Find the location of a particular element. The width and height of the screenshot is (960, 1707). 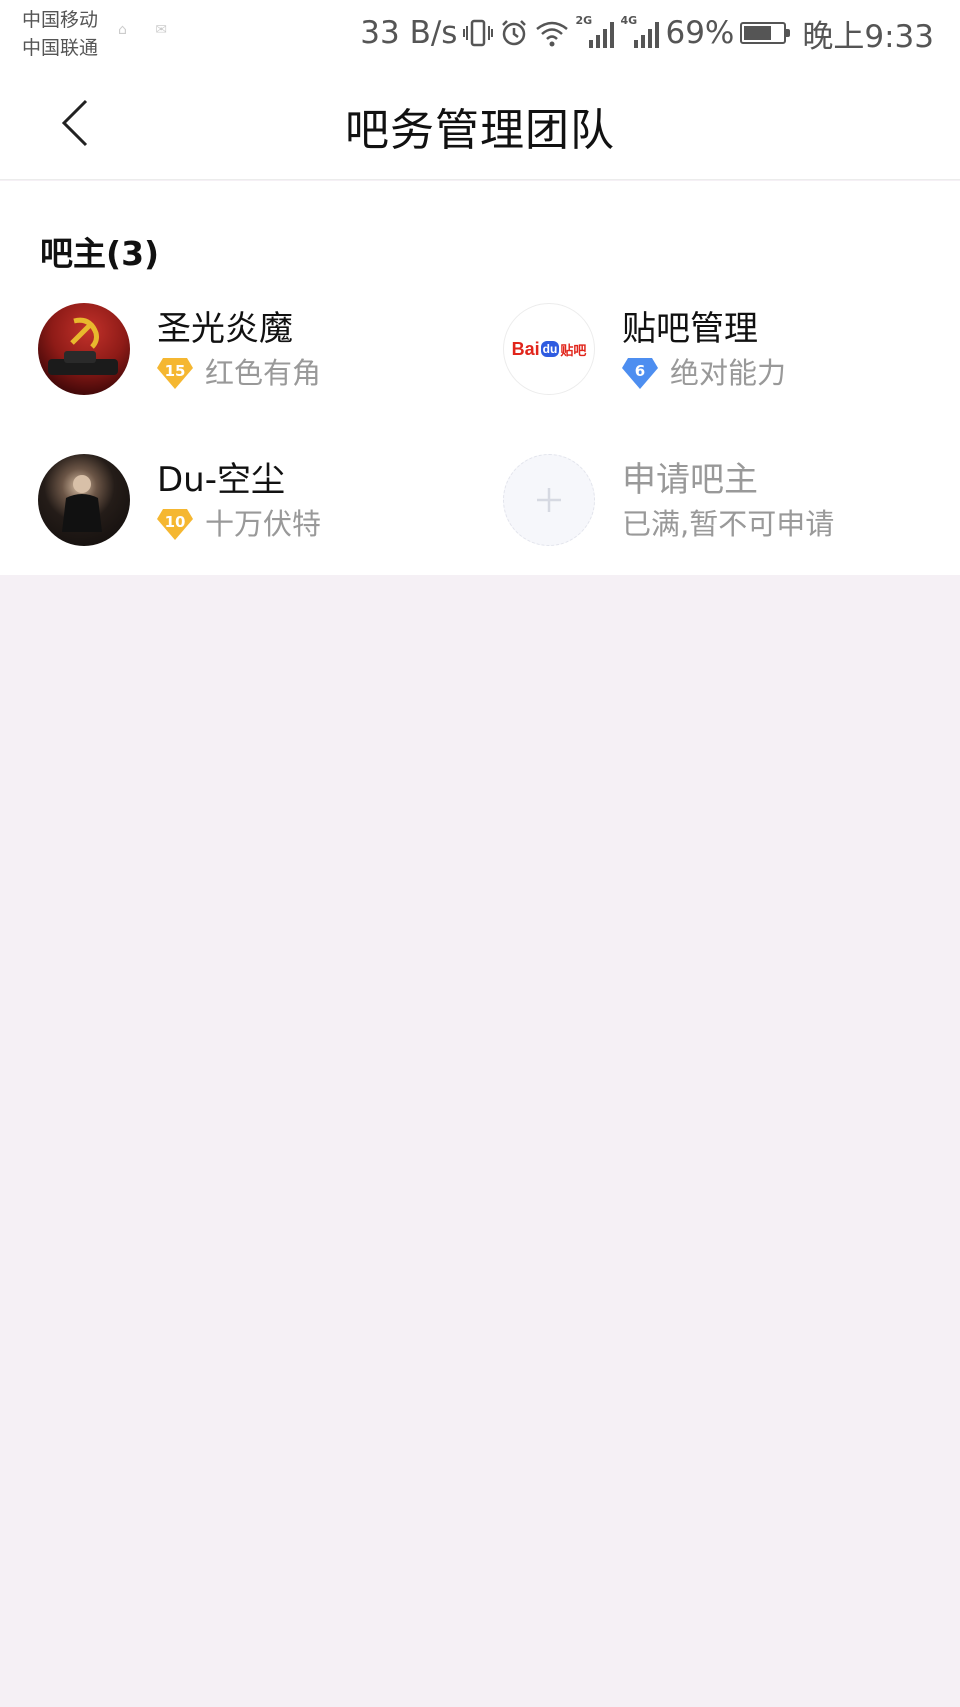

title-bar: 吧务管理团队 is located at coordinates (480, 125).